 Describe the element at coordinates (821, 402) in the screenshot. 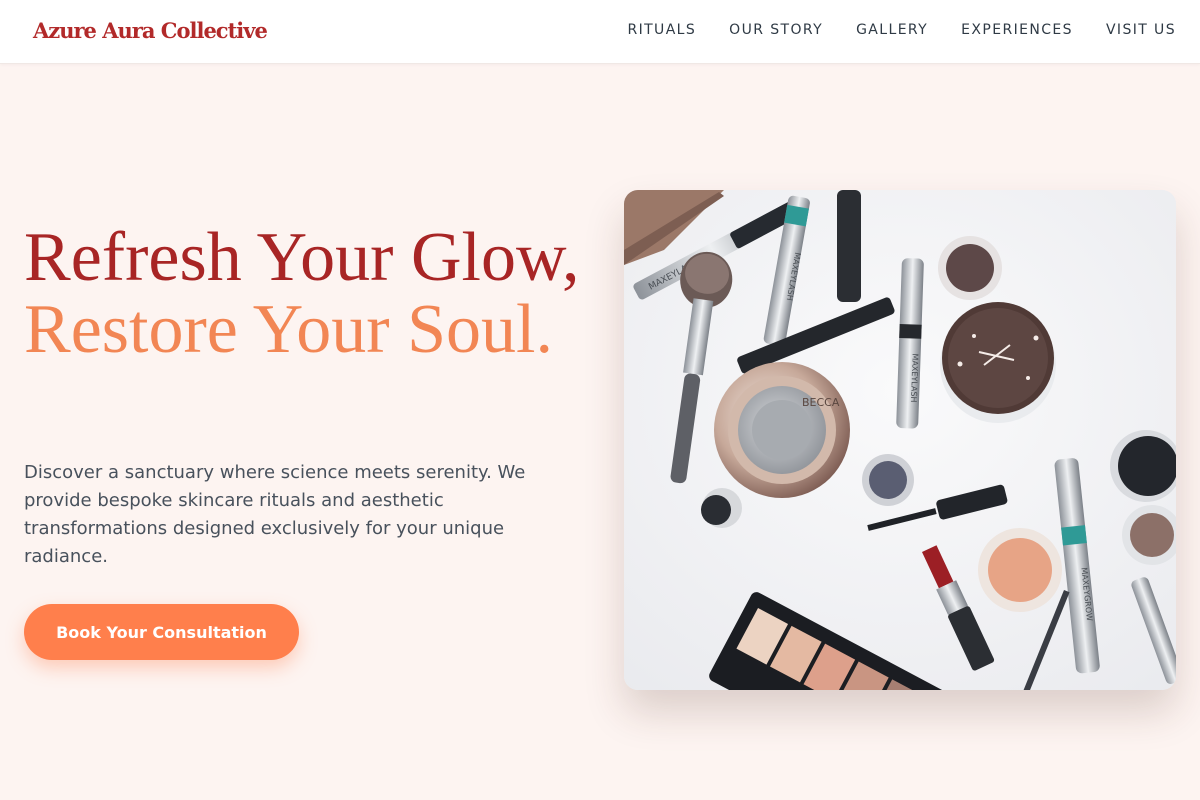

I see `svg-text: BECCA` at that location.